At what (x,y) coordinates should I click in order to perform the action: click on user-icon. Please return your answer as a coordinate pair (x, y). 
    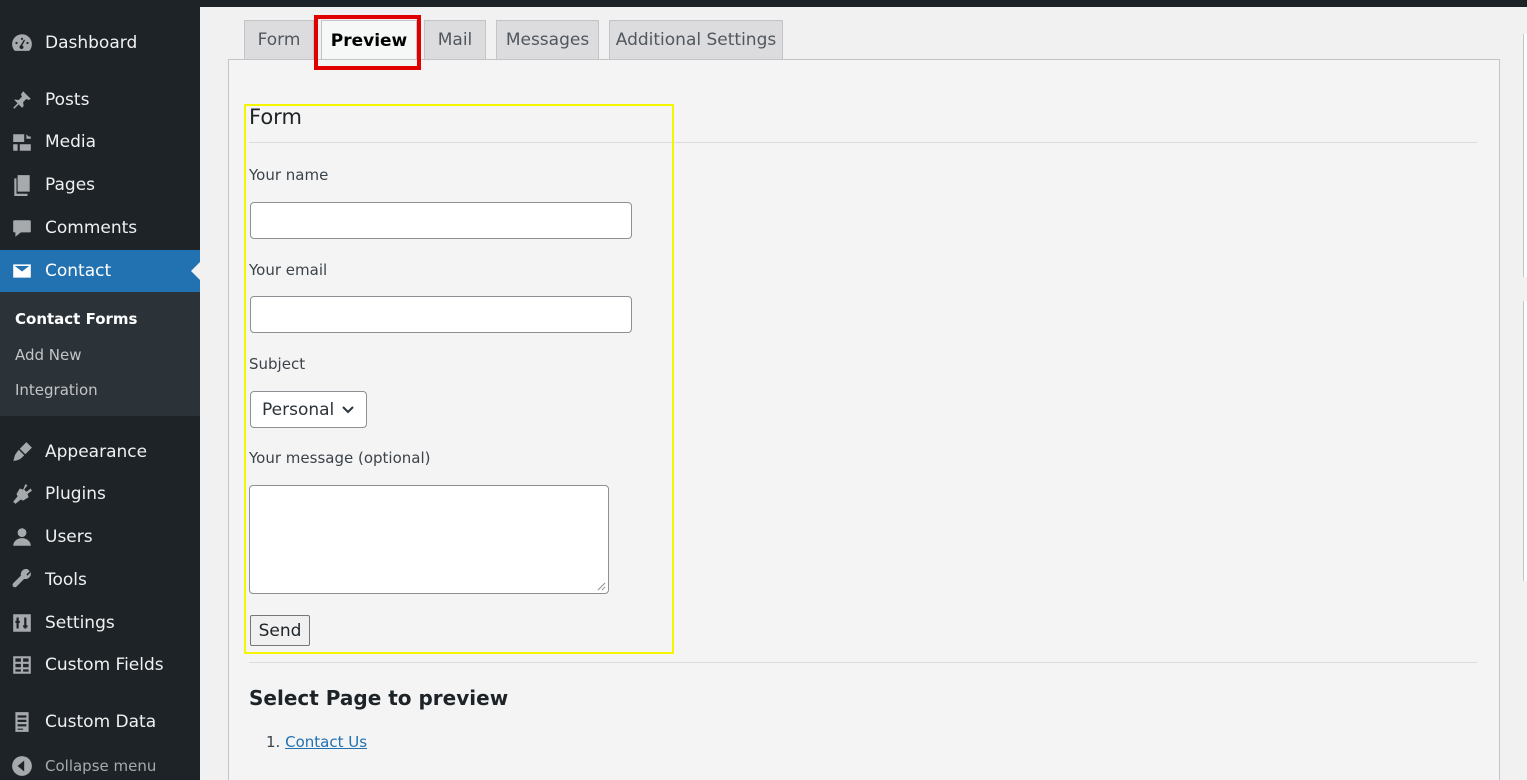
    Looking at the image, I should click on (22, 537).